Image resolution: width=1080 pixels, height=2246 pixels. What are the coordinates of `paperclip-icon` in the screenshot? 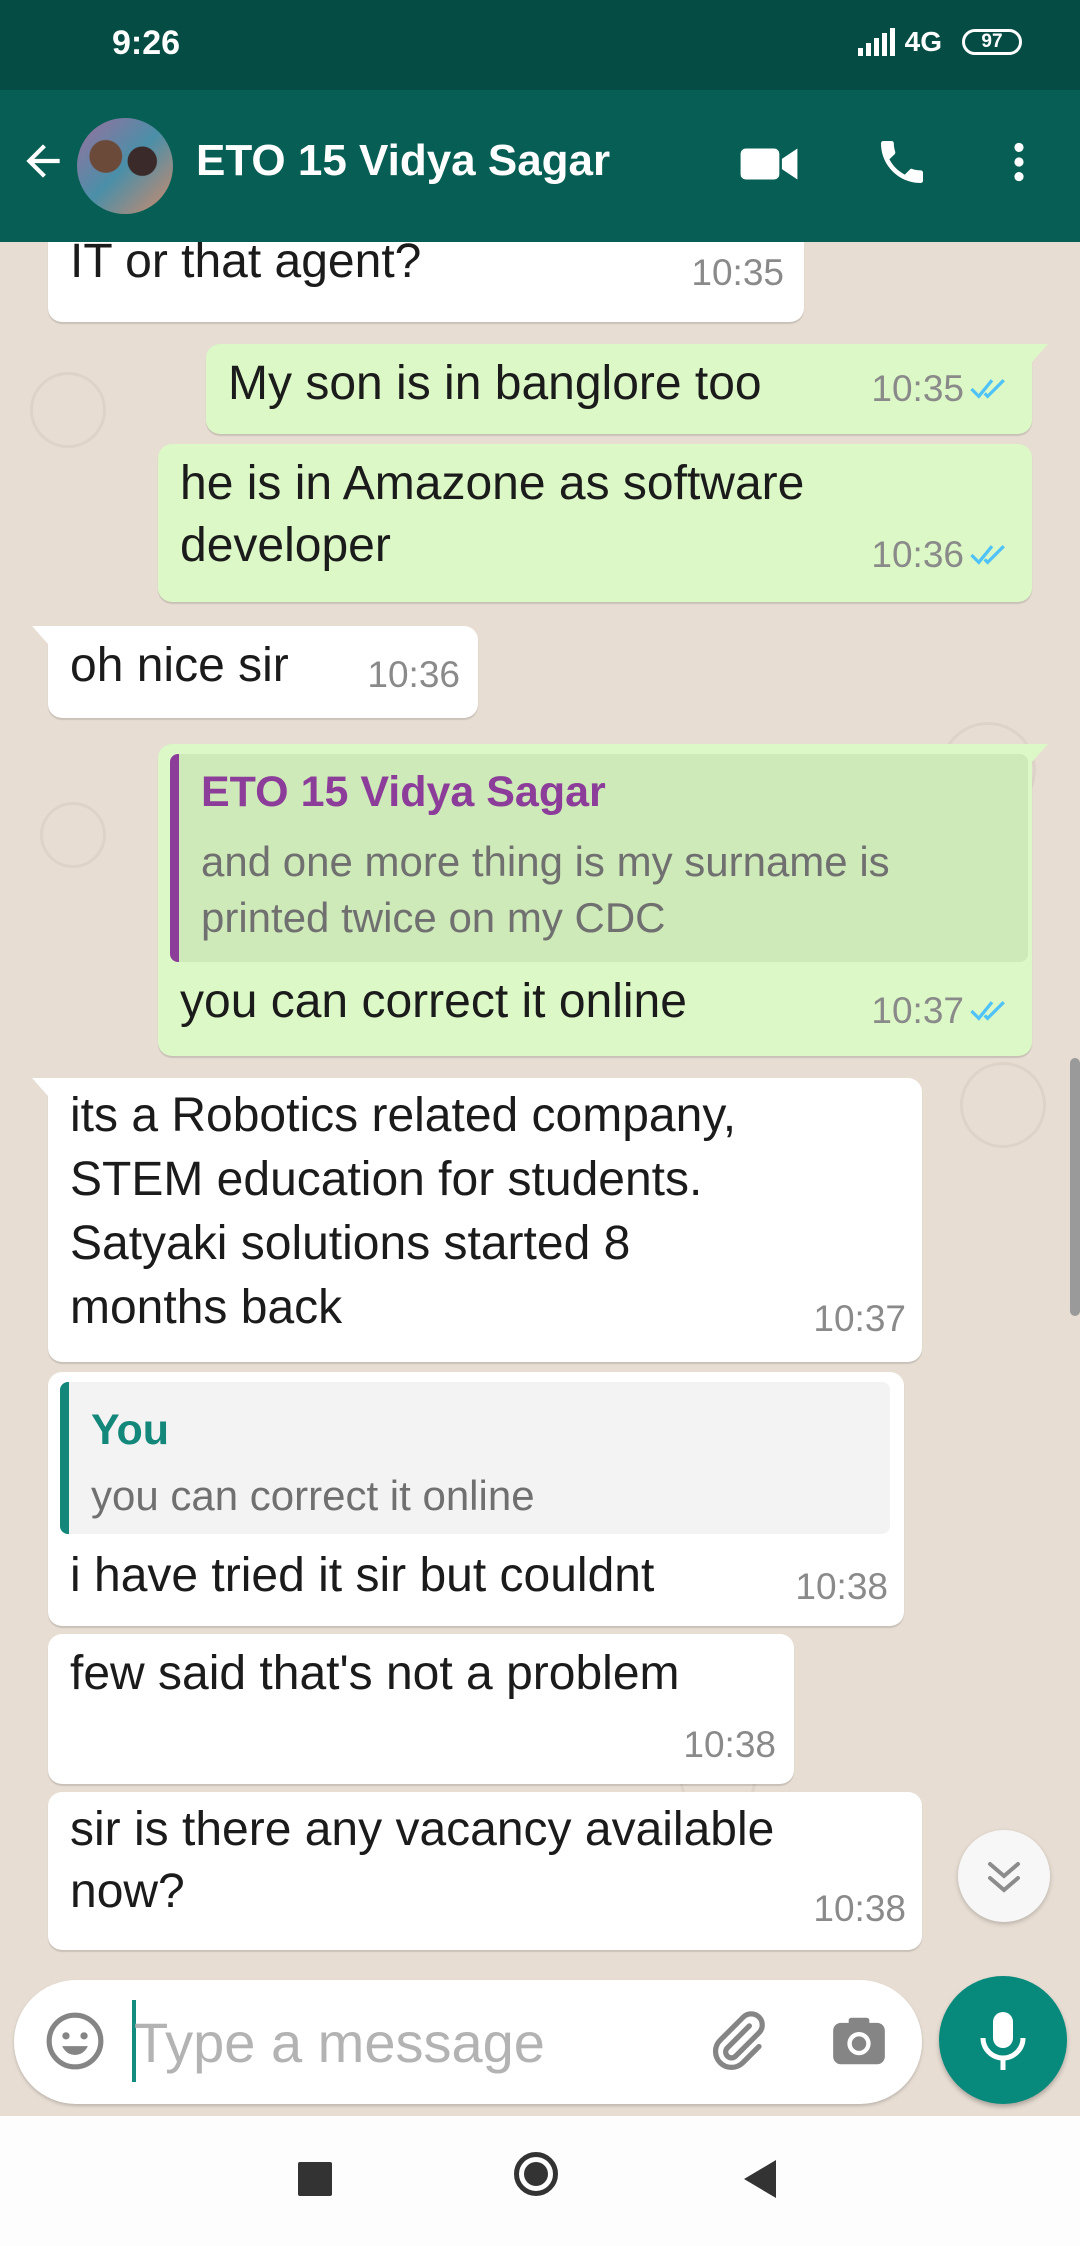 It's located at (738, 2040).